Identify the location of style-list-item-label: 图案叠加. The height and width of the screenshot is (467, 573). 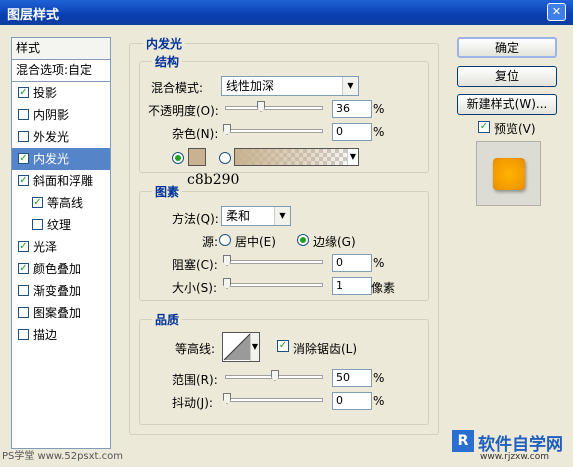
(57, 313).